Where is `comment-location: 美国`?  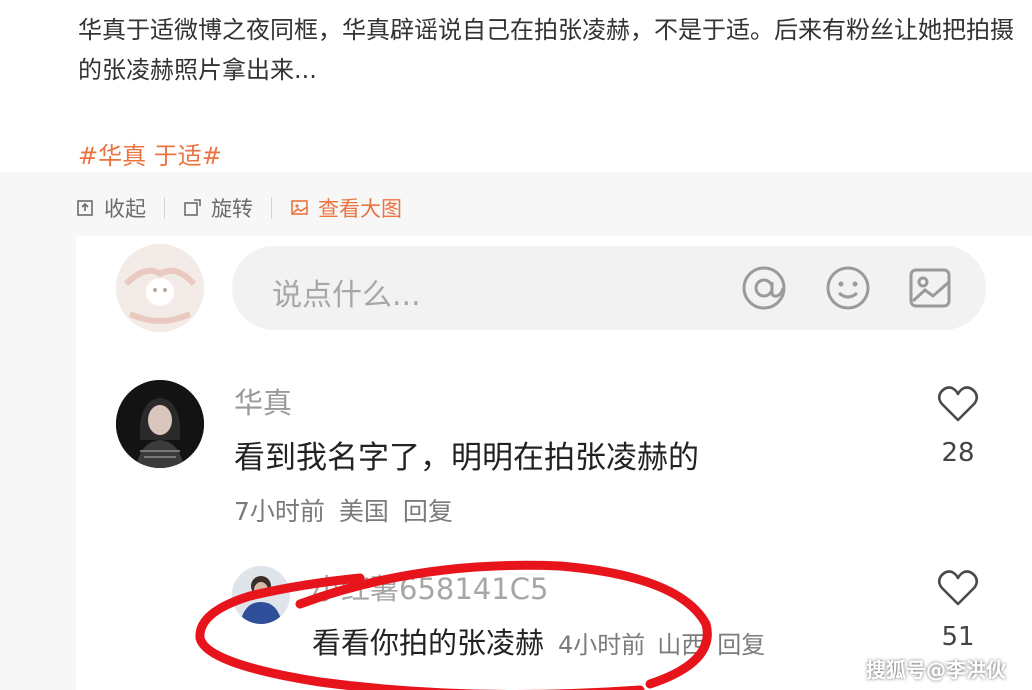
comment-location: 美国 is located at coordinates (363, 511).